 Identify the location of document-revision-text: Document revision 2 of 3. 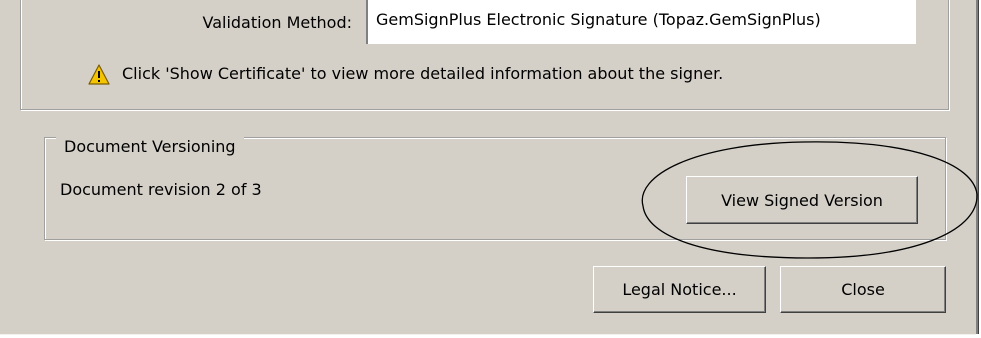
(161, 189).